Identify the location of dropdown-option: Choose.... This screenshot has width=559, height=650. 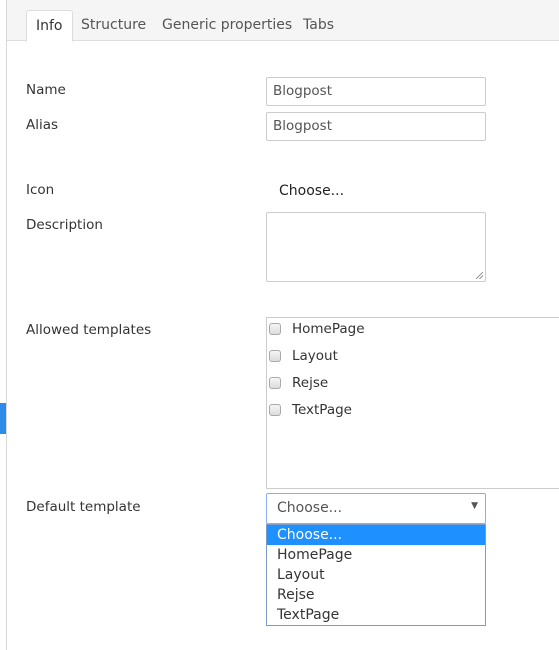
(376, 535).